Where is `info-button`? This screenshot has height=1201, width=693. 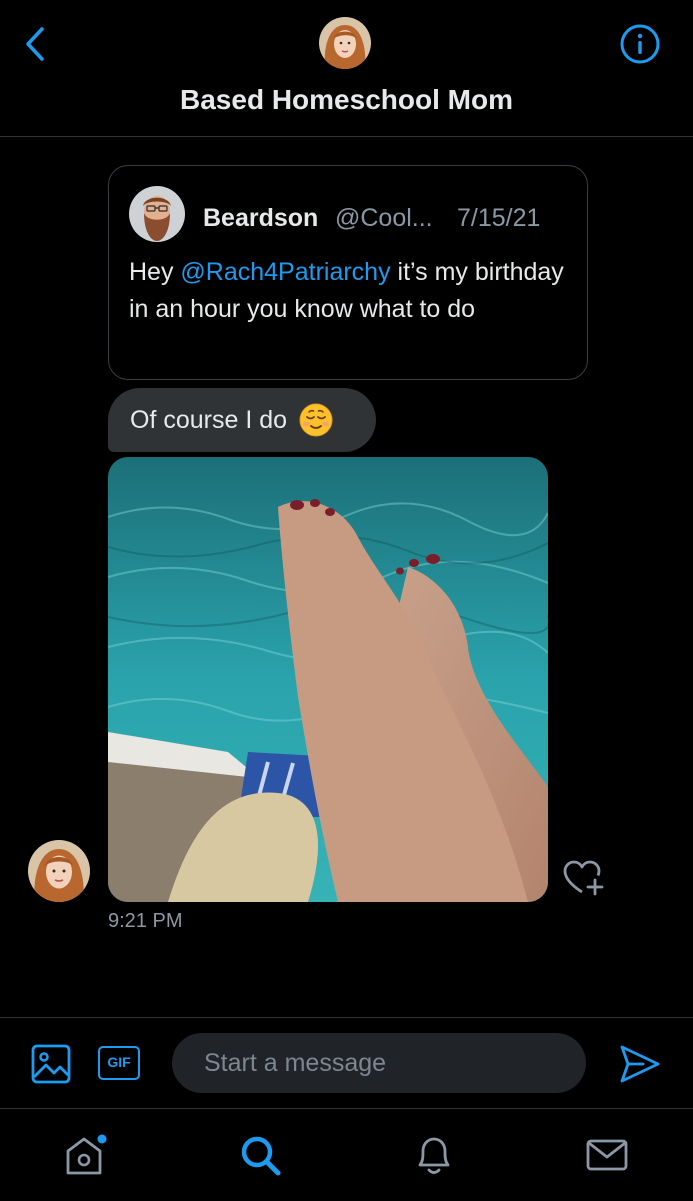
info-button is located at coordinates (640, 44).